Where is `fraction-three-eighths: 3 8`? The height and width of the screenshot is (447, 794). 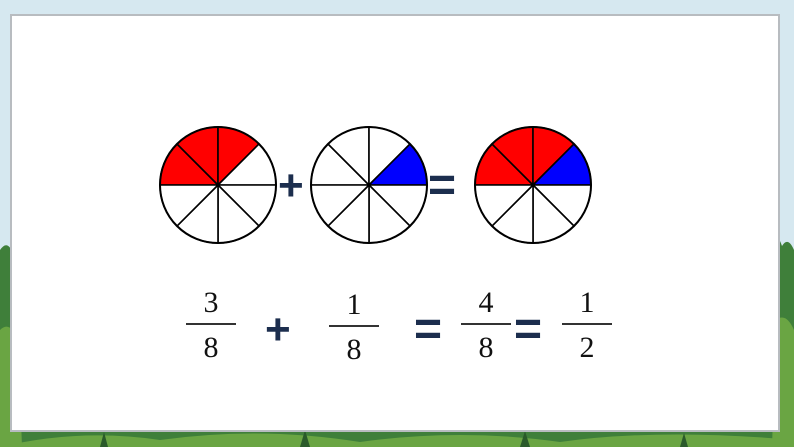 fraction-three-eighths: 3 8 is located at coordinates (211, 325).